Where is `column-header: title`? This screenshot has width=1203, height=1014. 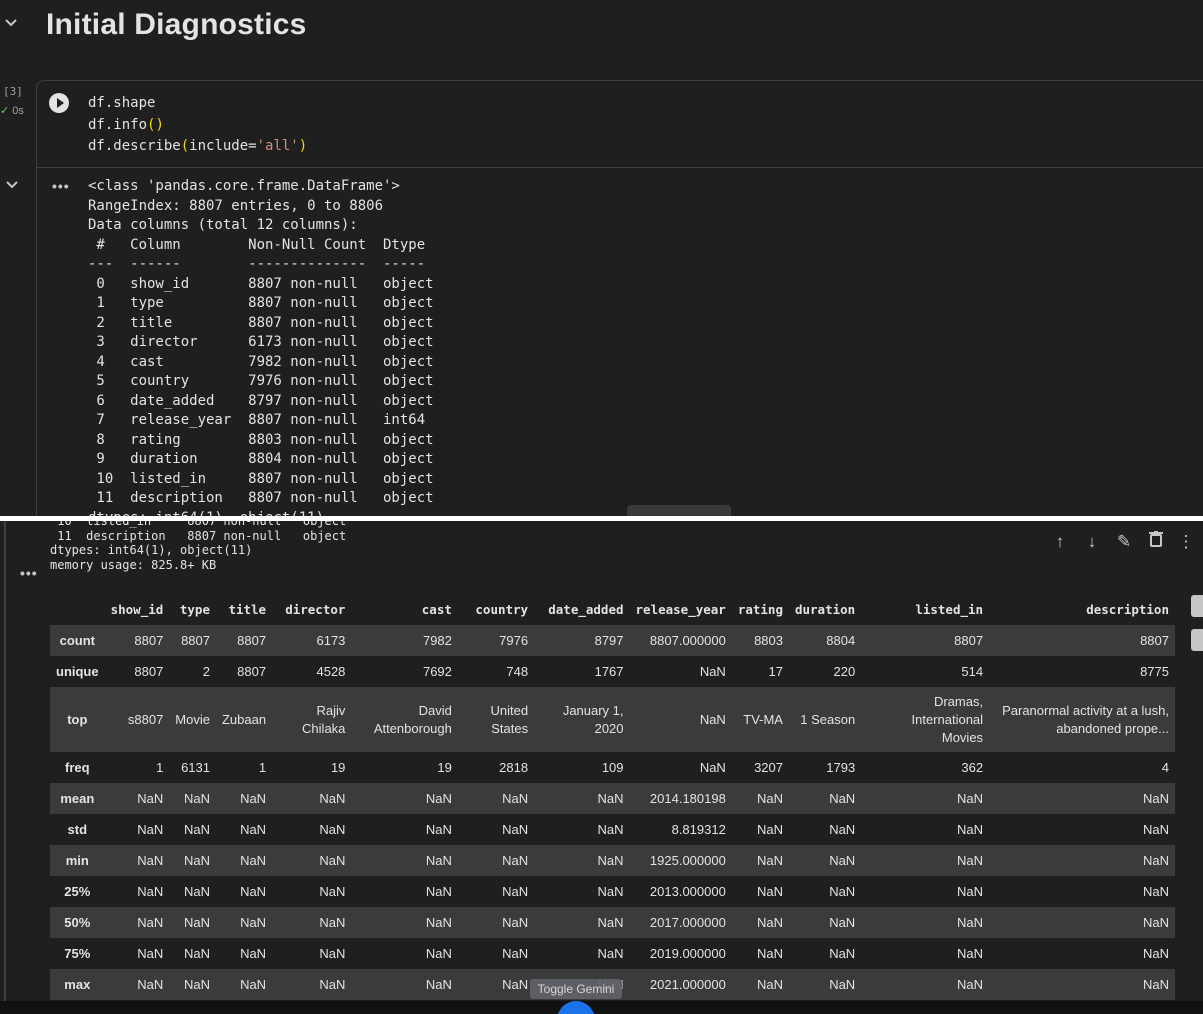
column-header: title is located at coordinates (247, 609).